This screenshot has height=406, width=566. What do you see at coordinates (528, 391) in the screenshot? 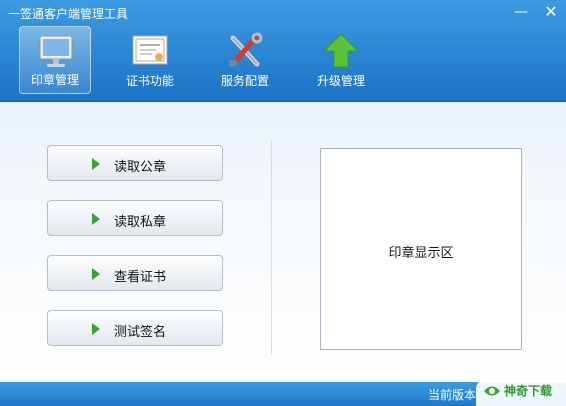
I see `watermark-text: 神奇下载` at bounding box center [528, 391].